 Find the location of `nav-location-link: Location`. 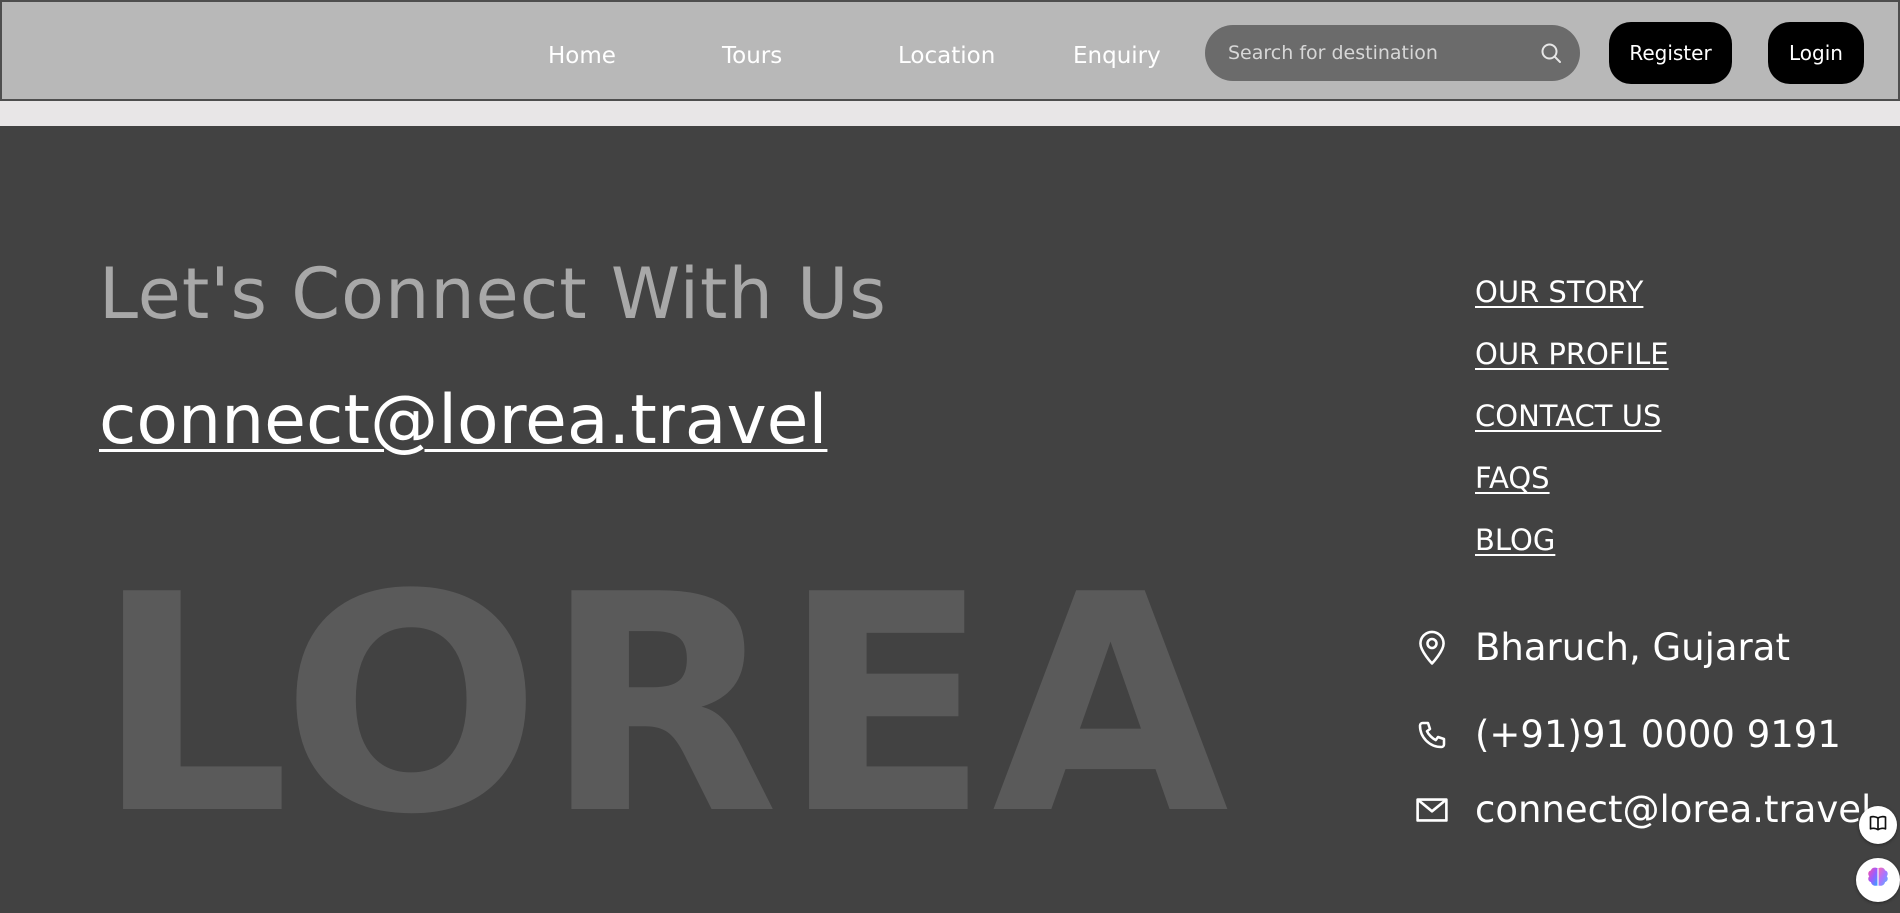

nav-location-link: Location is located at coordinates (946, 56).